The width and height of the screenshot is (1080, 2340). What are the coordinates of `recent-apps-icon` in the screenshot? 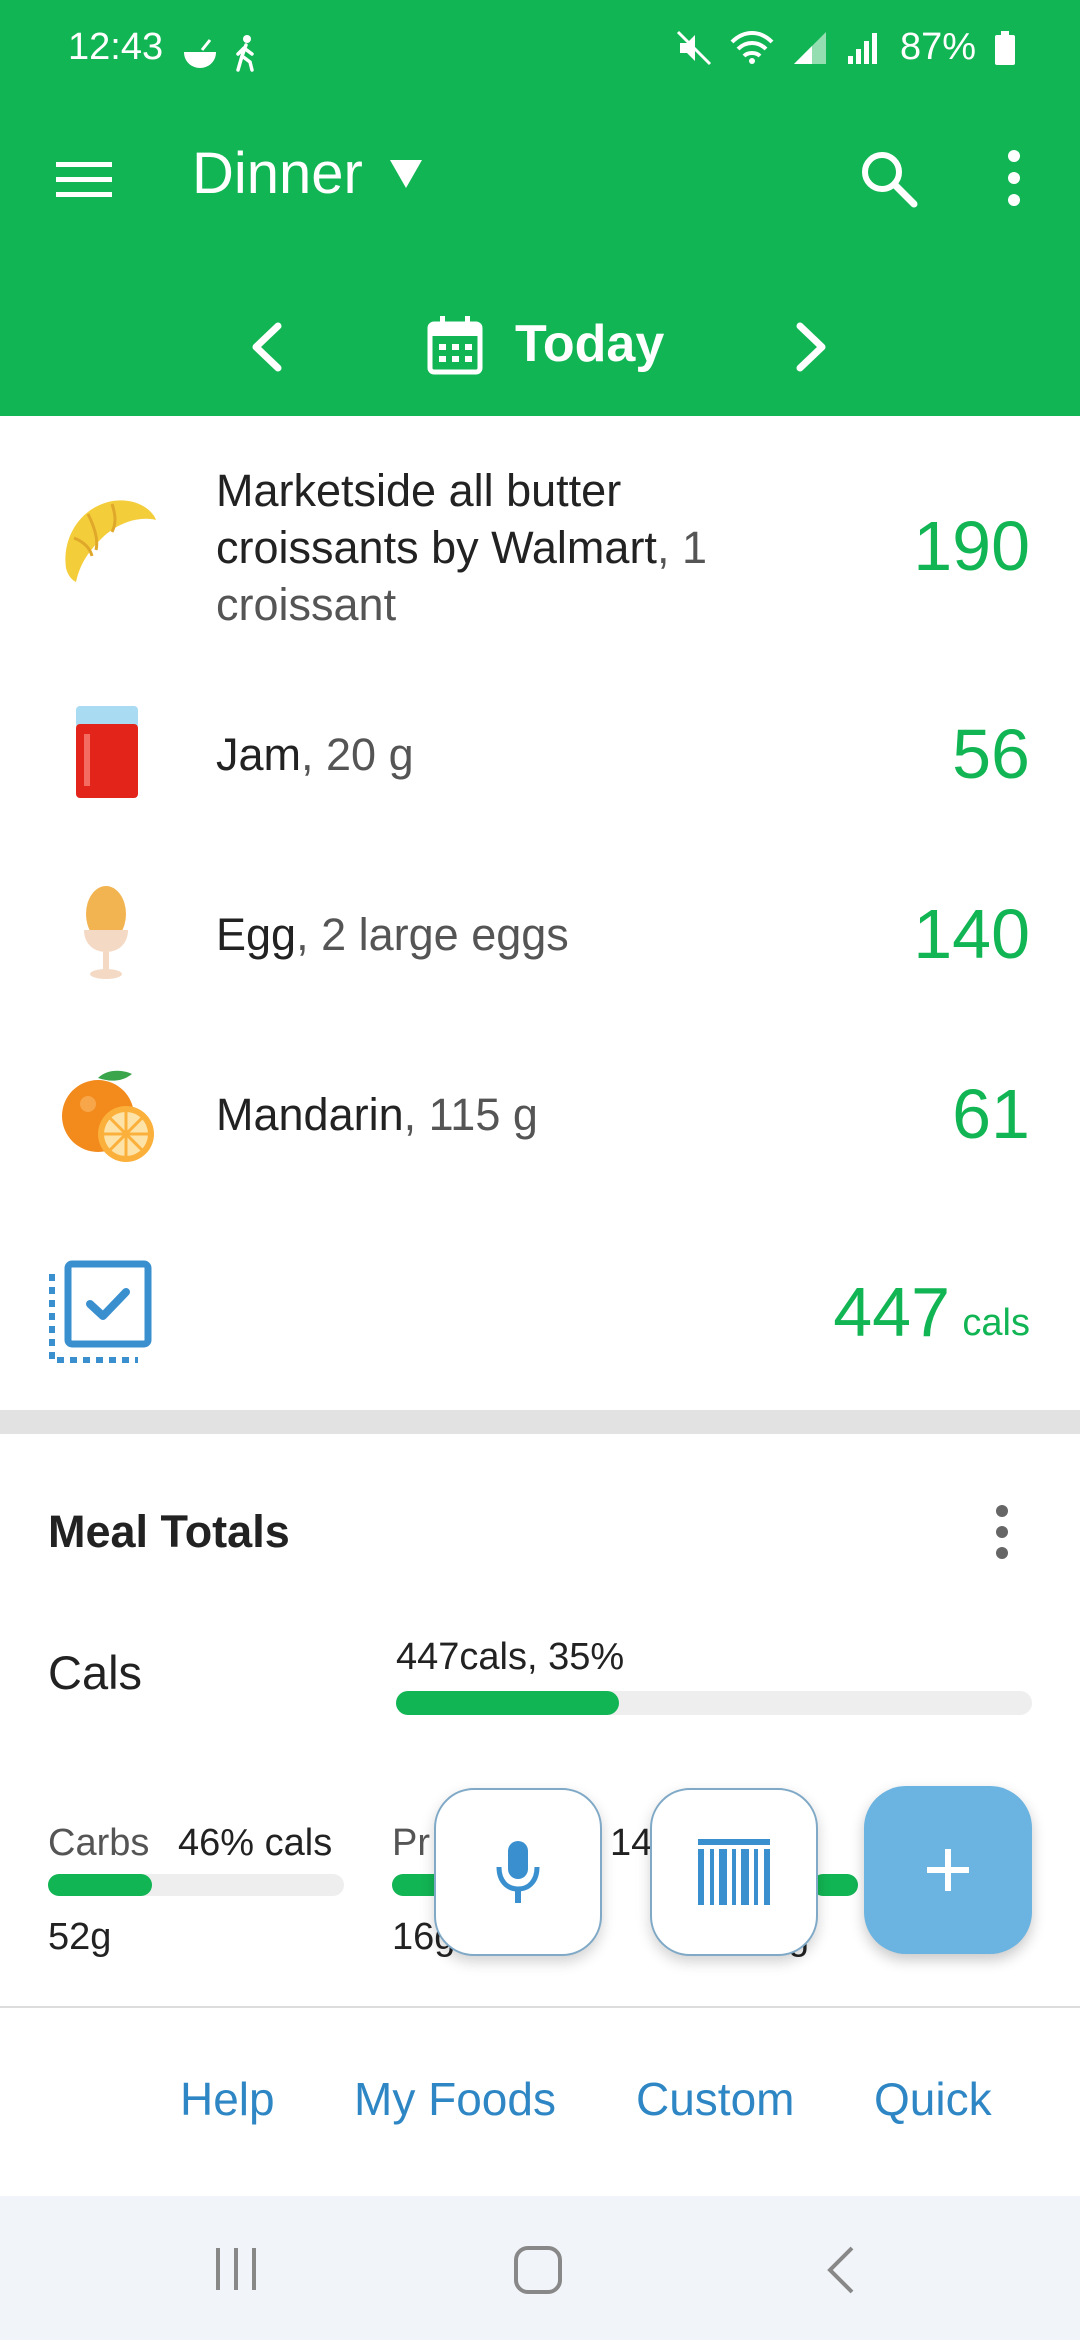 It's located at (237, 2269).